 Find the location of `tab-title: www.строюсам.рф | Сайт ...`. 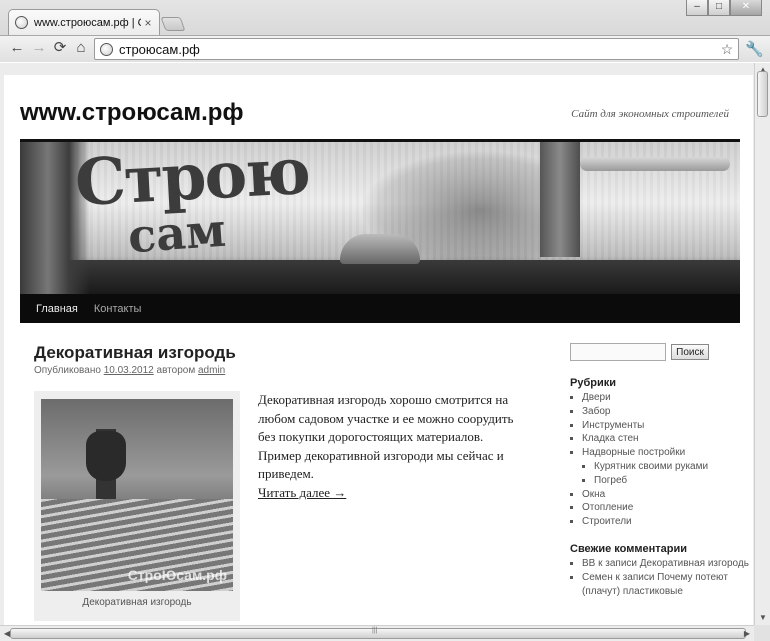

tab-title: www.строюсам.рф | Сайт ... is located at coordinates (87, 22).